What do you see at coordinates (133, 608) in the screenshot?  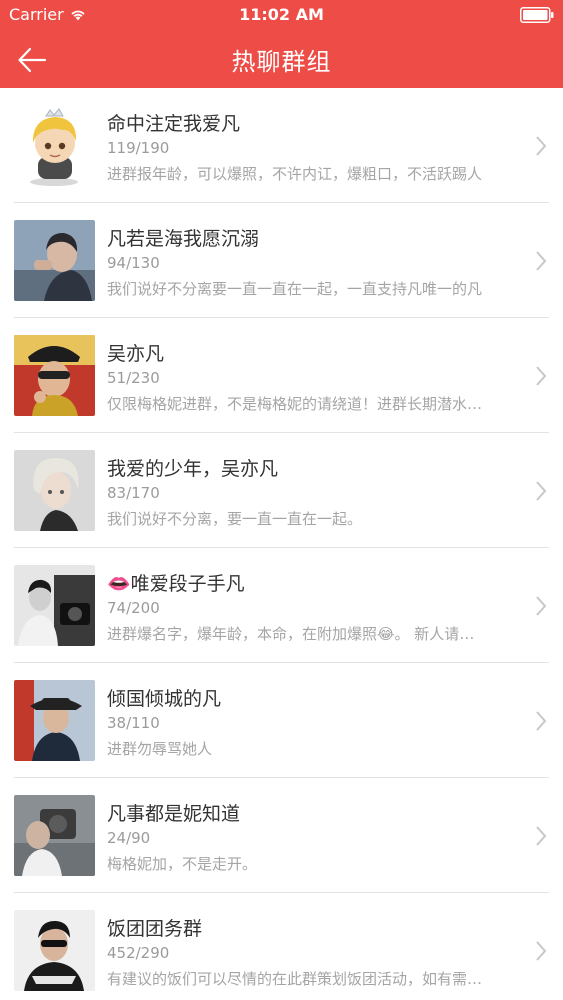 I see `member-count: 74/200` at bounding box center [133, 608].